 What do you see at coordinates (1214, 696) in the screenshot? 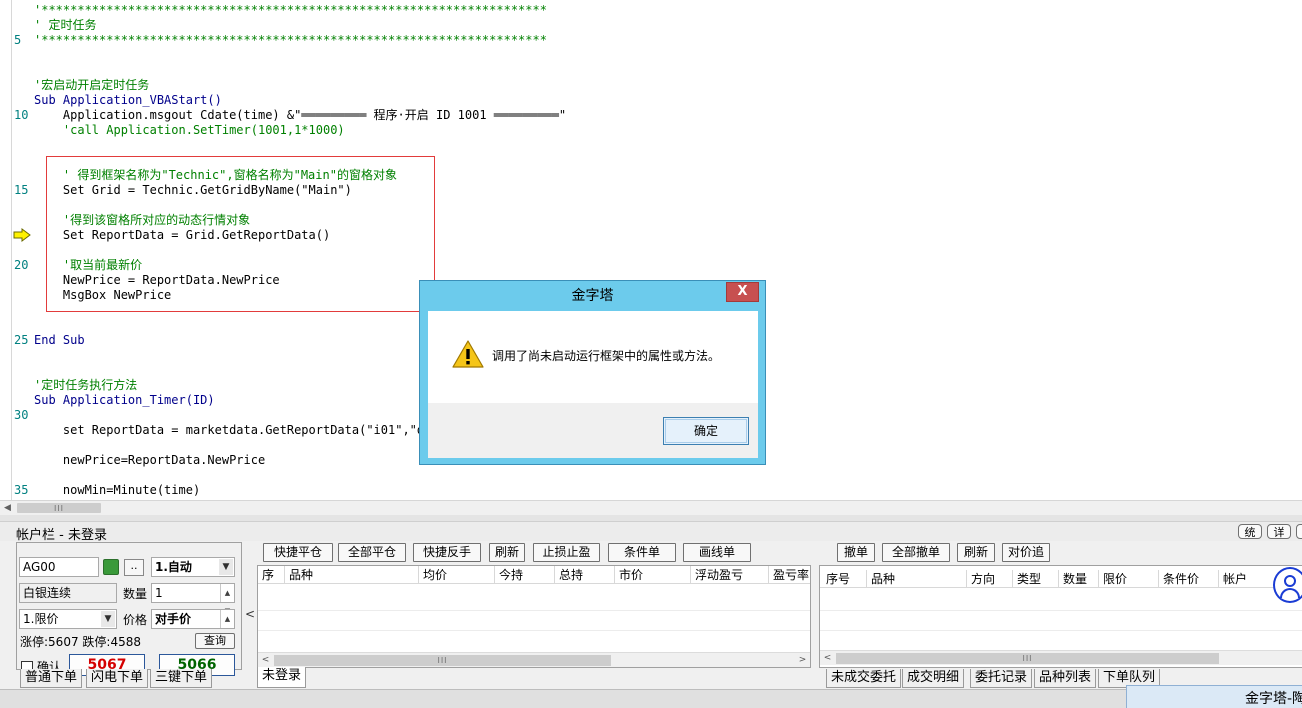
I see `taskbar-window-item: 金字塔-陶` at bounding box center [1214, 696].